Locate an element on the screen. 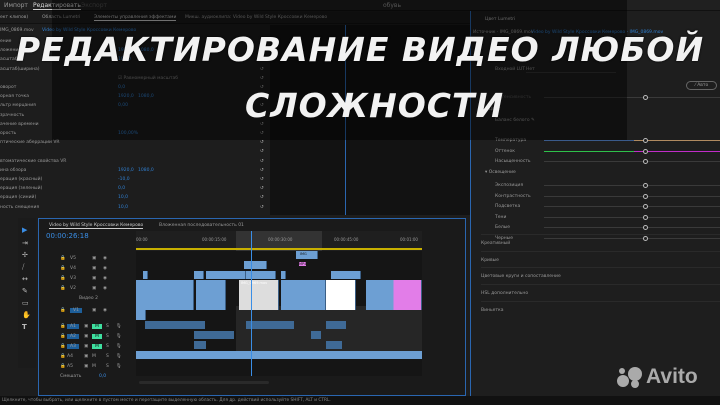 This screenshot has width=720, height=405. property-value: 1920,0 is located at coordinates (126, 170).